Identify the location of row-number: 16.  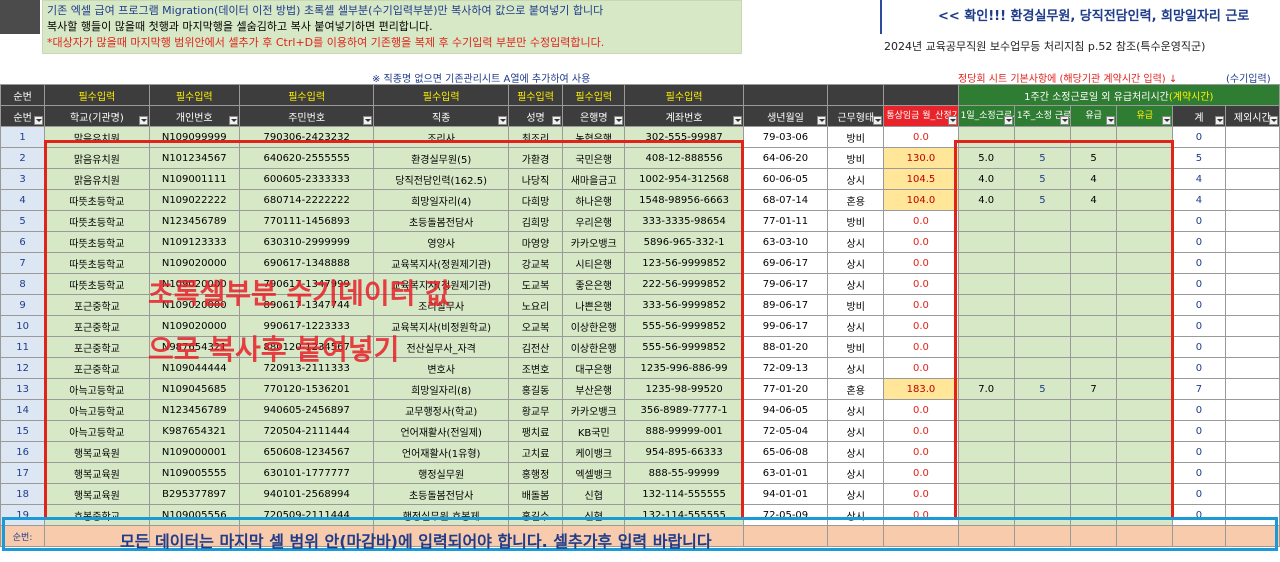
(23, 452).